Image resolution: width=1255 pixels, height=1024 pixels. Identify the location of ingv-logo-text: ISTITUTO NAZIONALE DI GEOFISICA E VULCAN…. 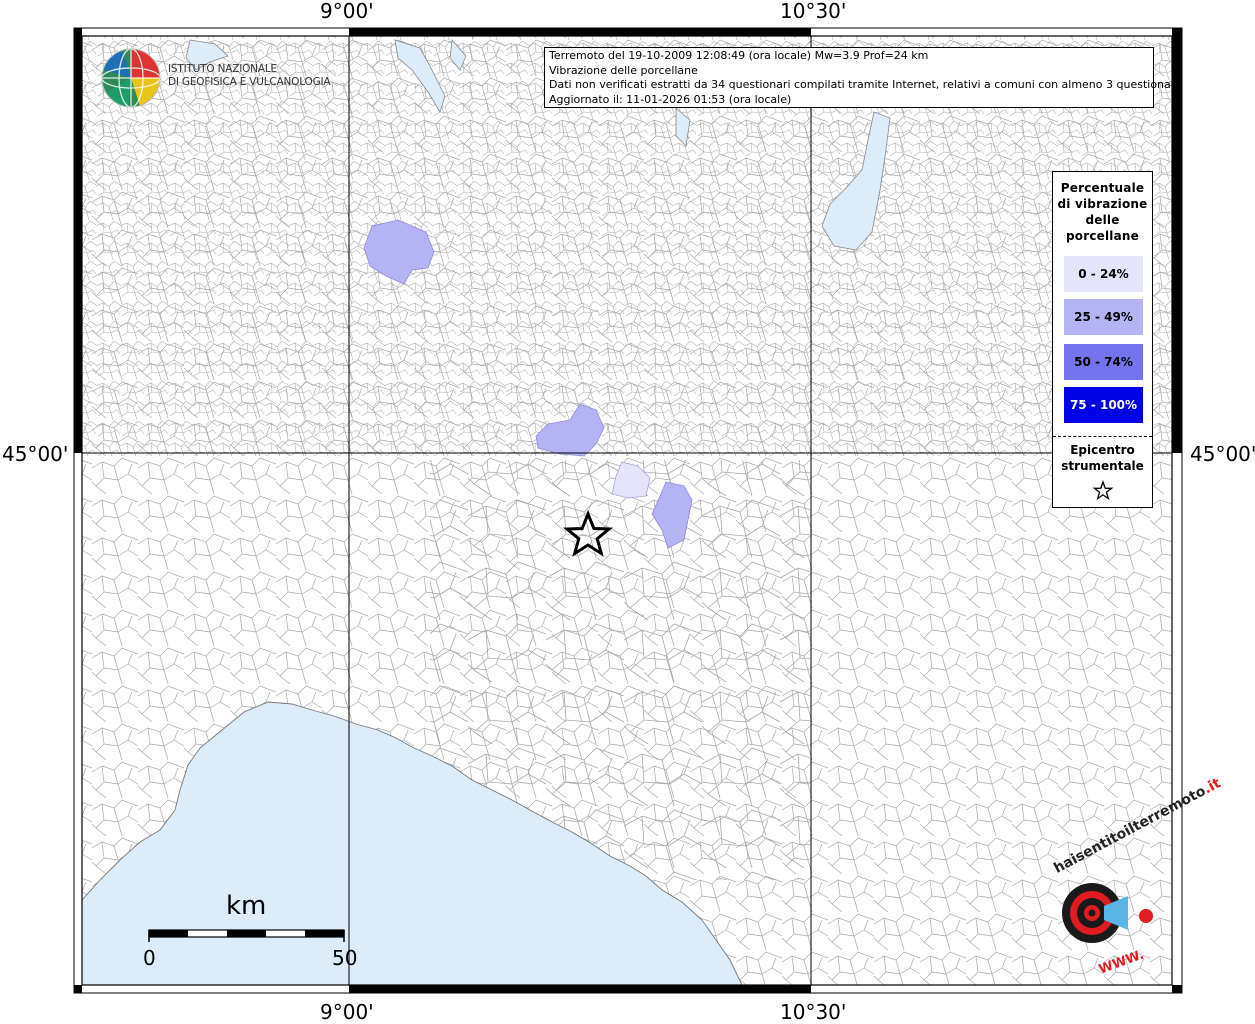
(249, 76).